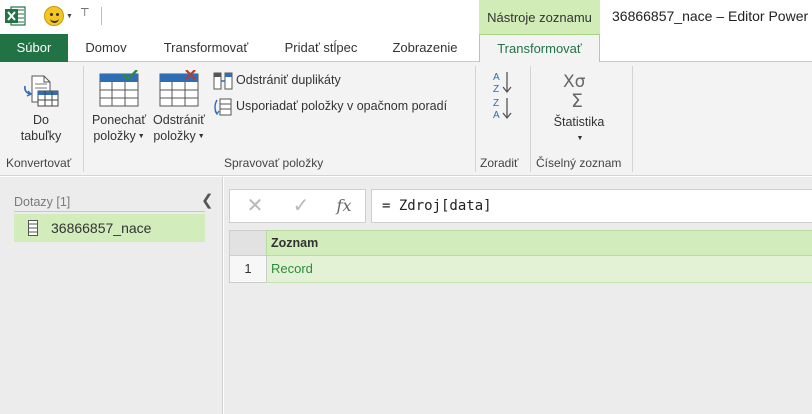 The width and height of the screenshot is (812, 414). I want to click on statistics-button: Χσ Σ Štatistika ▼, so click(579, 108).